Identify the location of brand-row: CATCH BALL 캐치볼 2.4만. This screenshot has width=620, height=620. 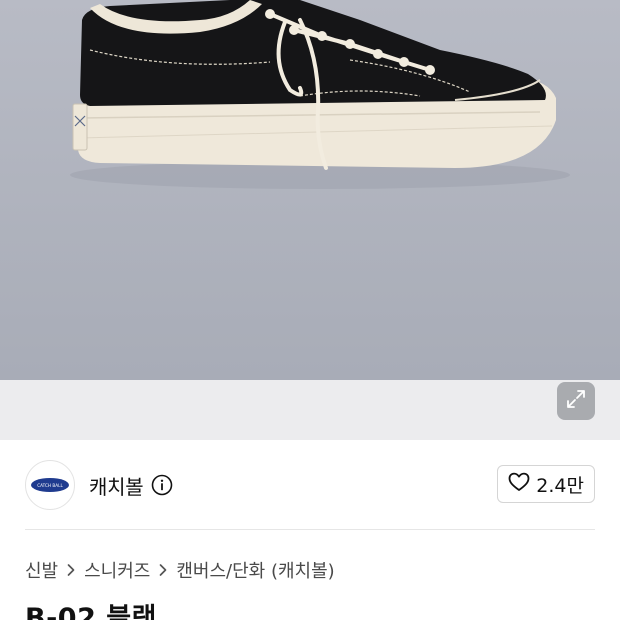
(310, 485).